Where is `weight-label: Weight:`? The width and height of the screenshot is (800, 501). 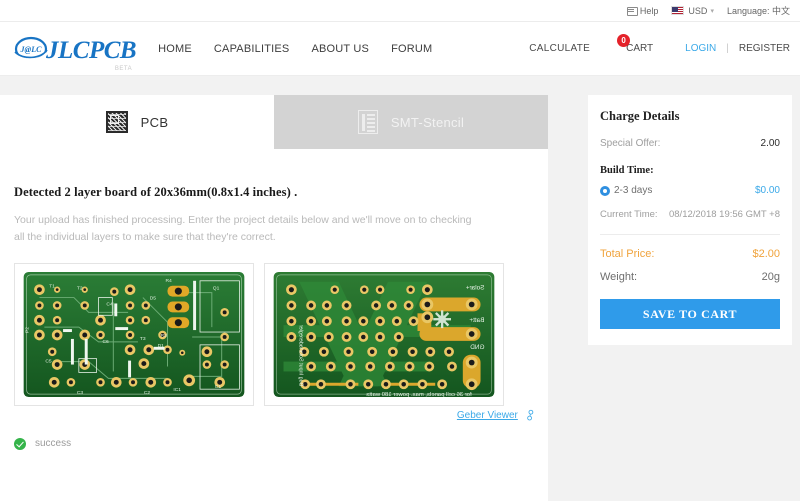
weight-label: Weight: is located at coordinates (619, 277).